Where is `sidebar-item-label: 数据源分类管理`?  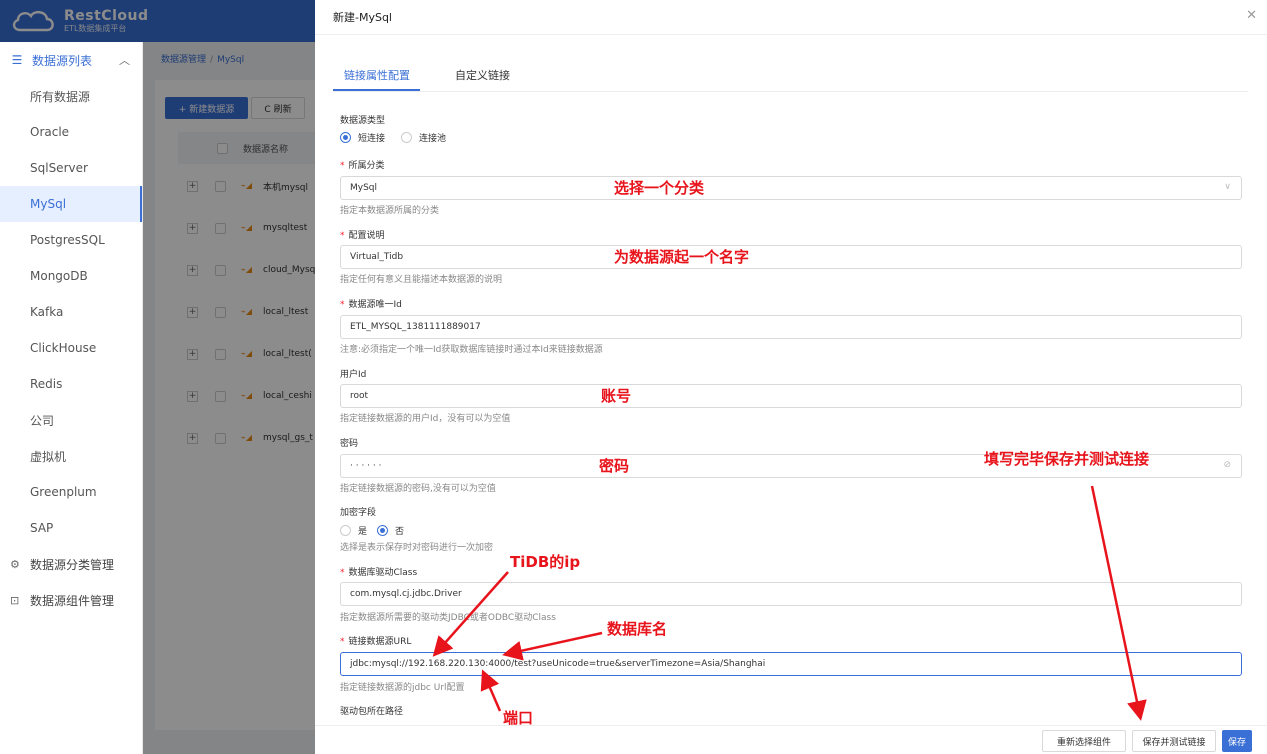 sidebar-item-label: 数据源分类管理 is located at coordinates (72, 564).